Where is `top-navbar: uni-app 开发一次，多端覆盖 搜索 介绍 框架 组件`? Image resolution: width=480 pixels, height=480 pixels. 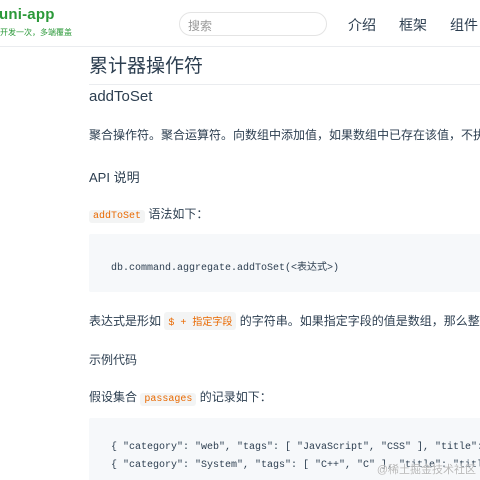
top-navbar: uni-app 开发一次，多端覆盖 搜索 介绍 框架 组件 is located at coordinates (240, 23).